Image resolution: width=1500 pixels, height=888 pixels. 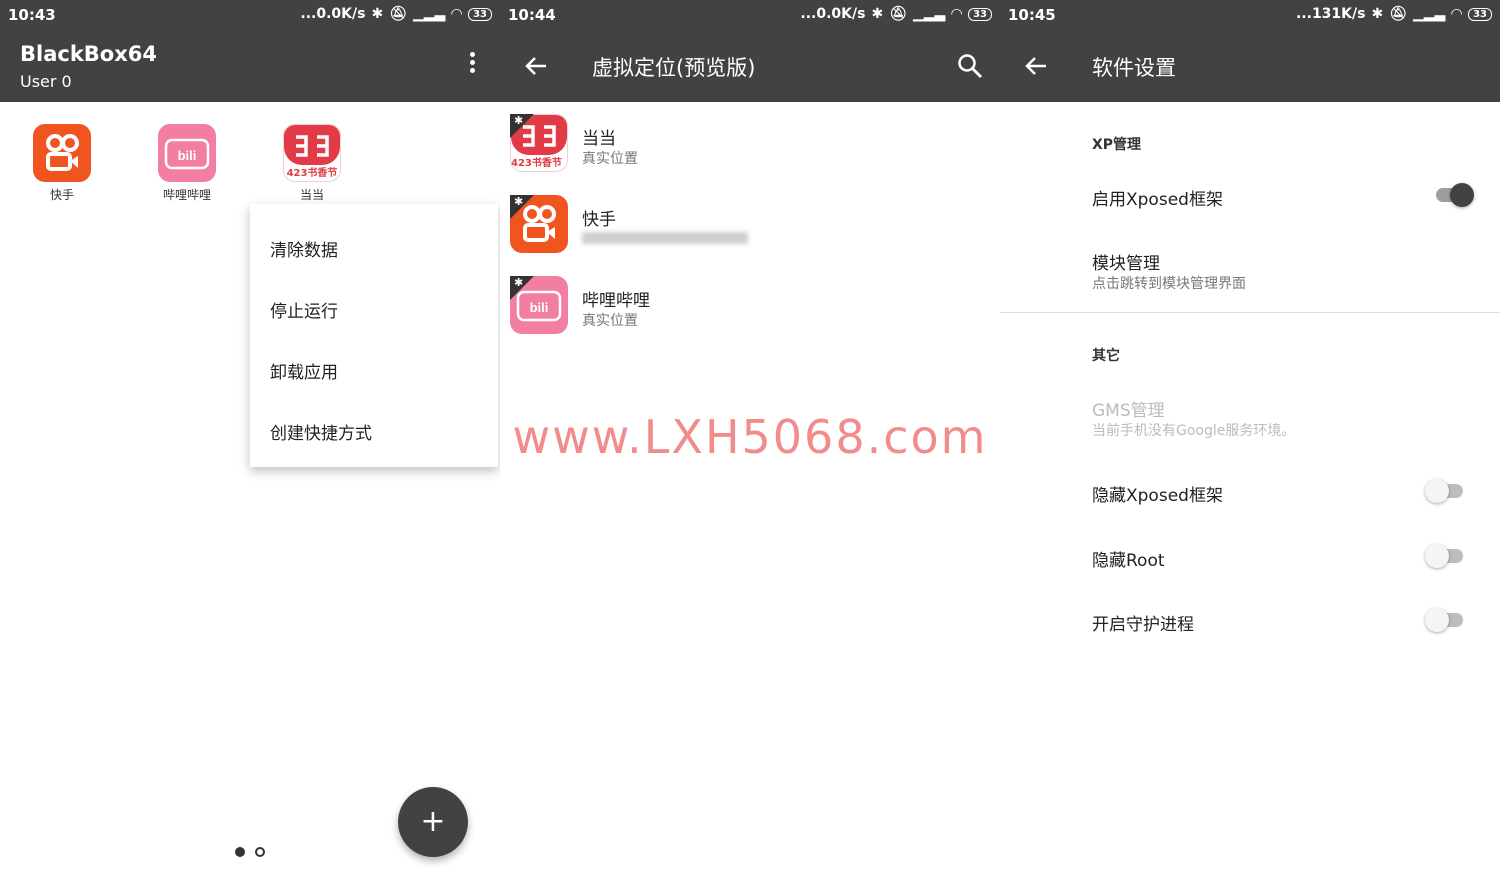 What do you see at coordinates (304, 248) in the screenshot?
I see `menu-item-clear-data: 清除数据` at bounding box center [304, 248].